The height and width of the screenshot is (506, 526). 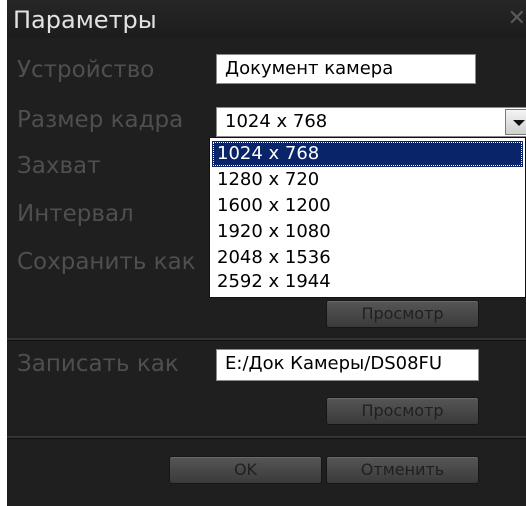 What do you see at coordinates (515, 122) in the screenshot?
I see `chevron-down-icon` at bounding box center [515, 122].